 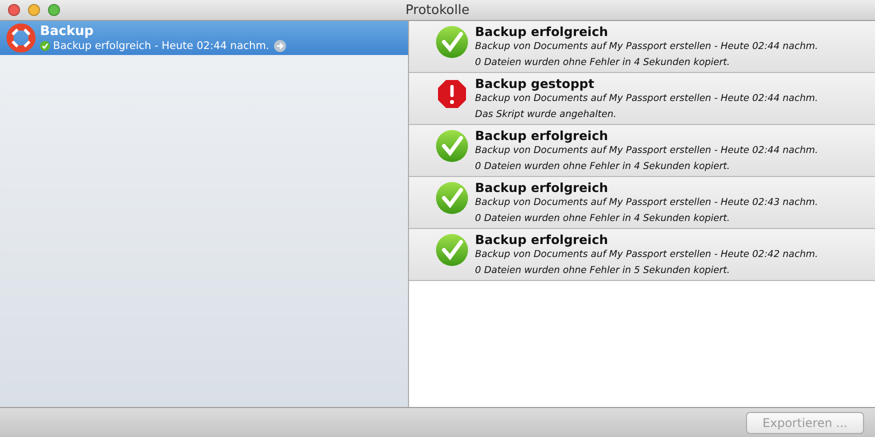 What do you see at coordinates (34, 10) in the screenshot?
I see `minimize-button` at bounding box center [34, 10].